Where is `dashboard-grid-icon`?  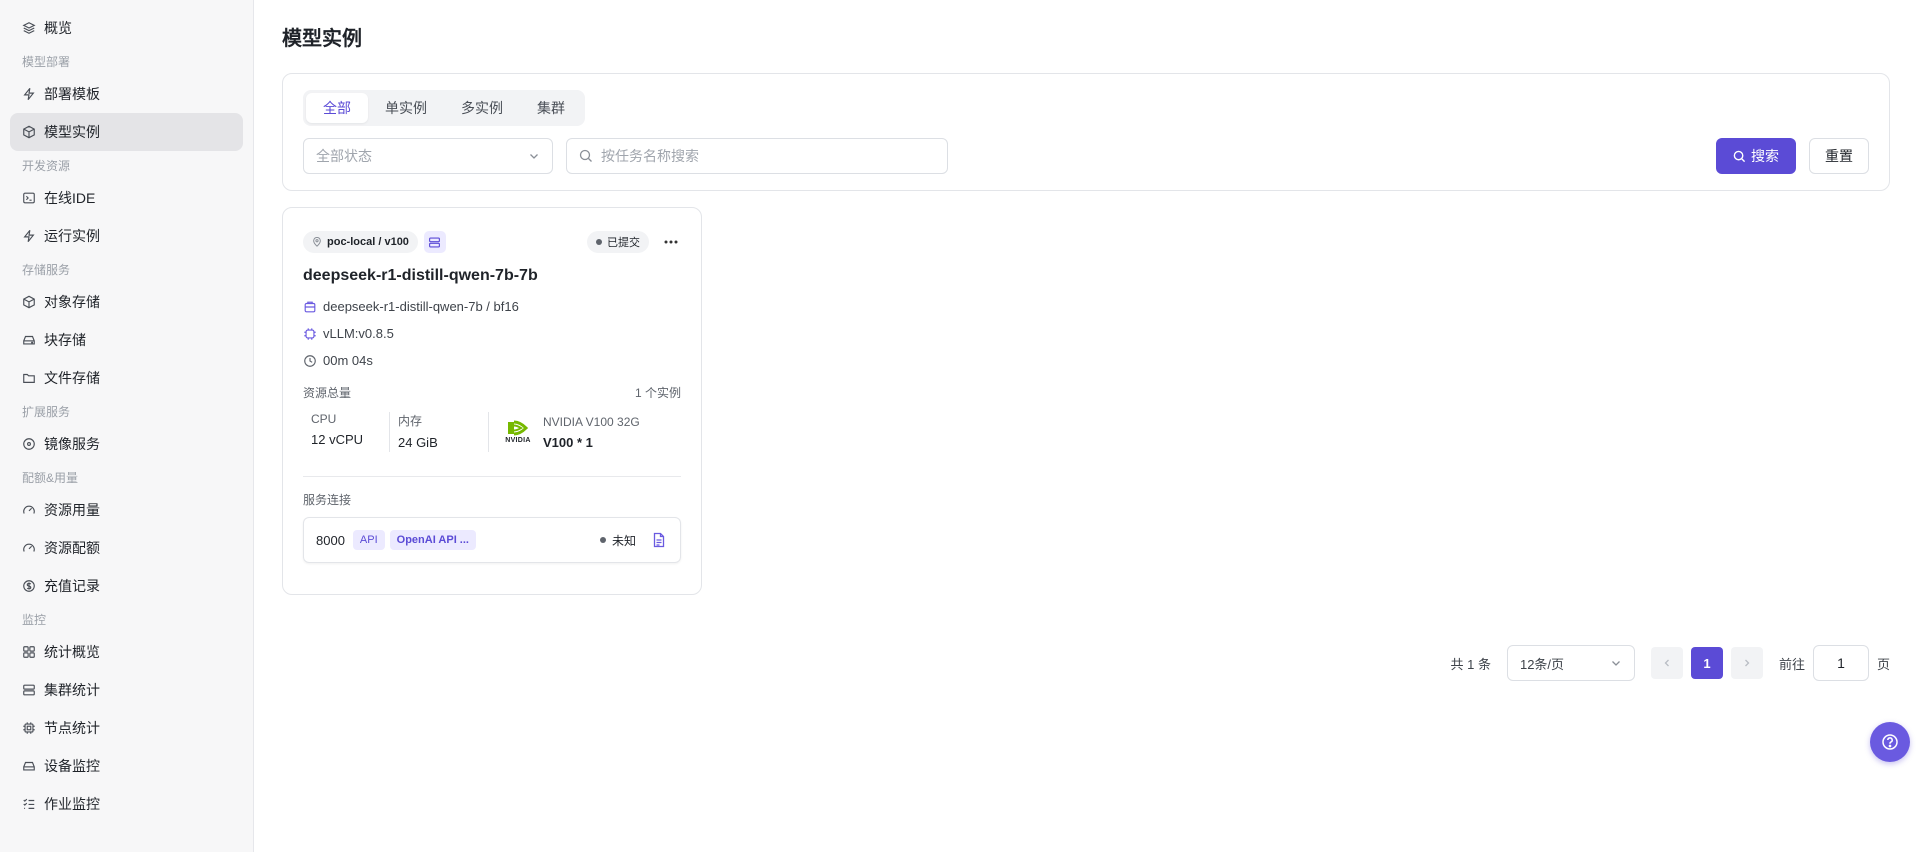 dashboard-grid-icon is located at coordinates (29, 652).